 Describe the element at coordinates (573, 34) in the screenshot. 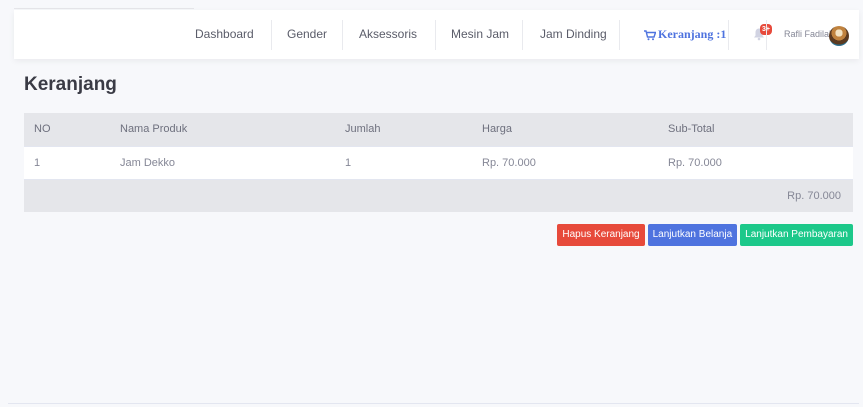

I see `nav-jam-dinding: Jam Dinding` at that location.